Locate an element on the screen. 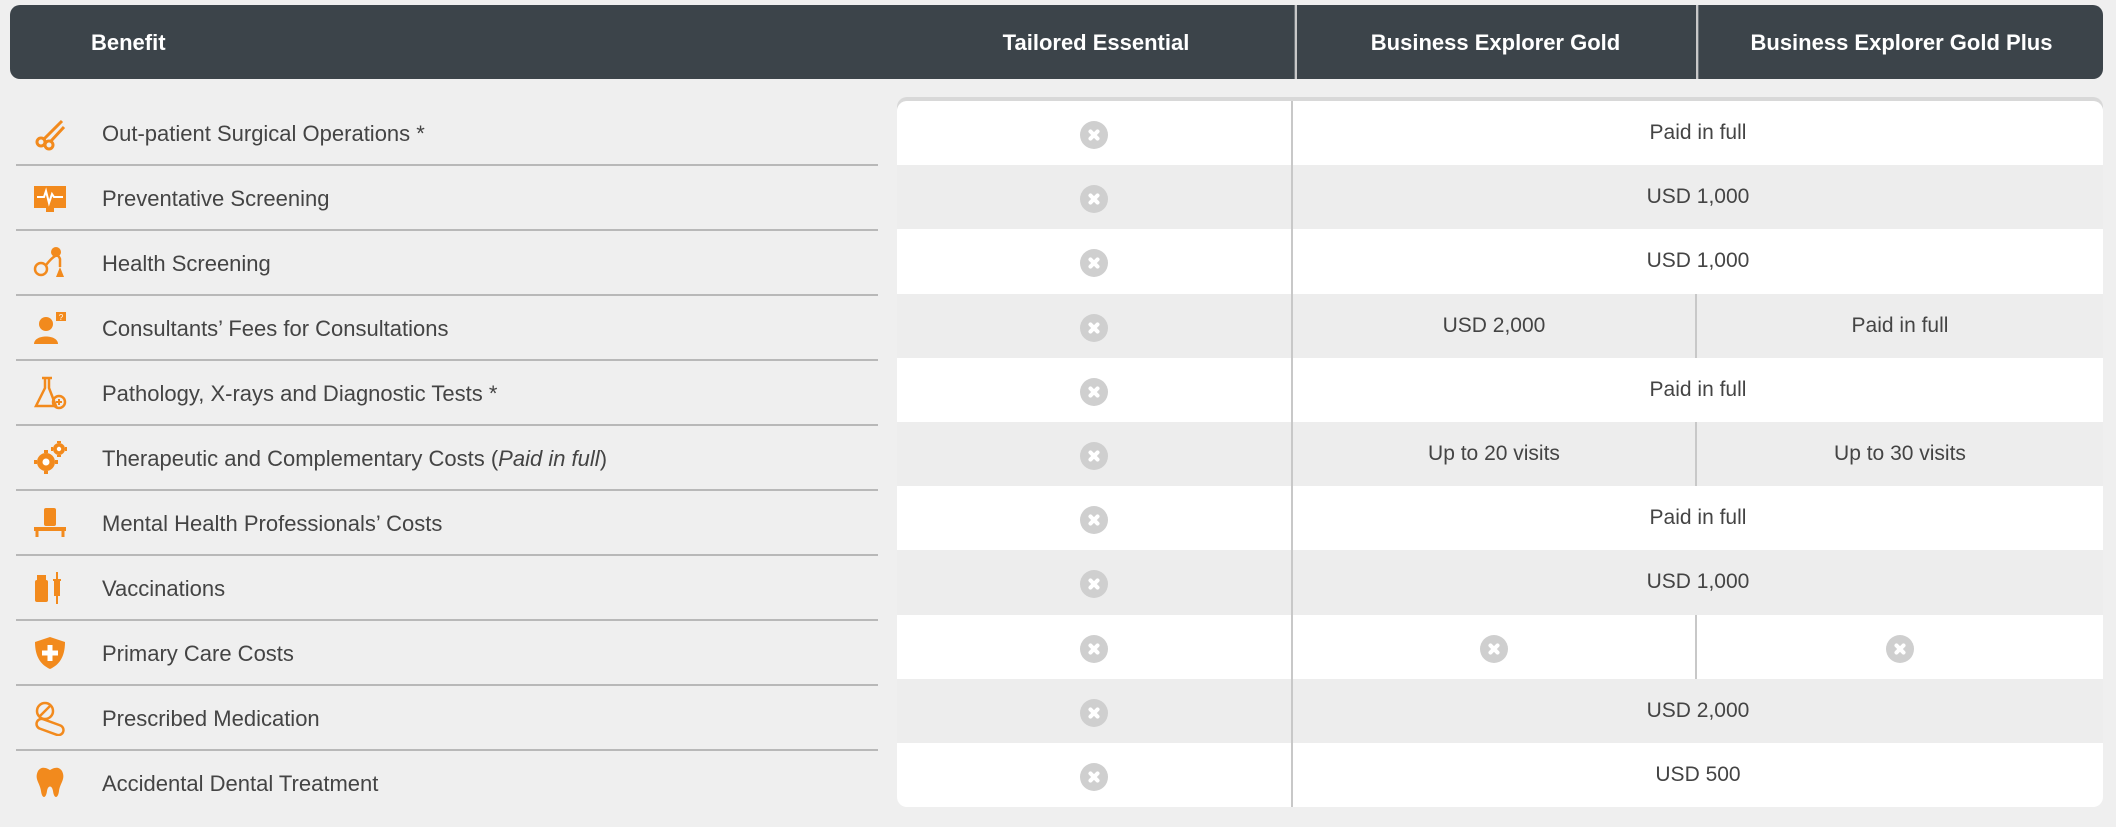 The image size is (2116, 827). cell-business-explorer-gold: Up to 20 visits is located at coordinates (1495, 454).